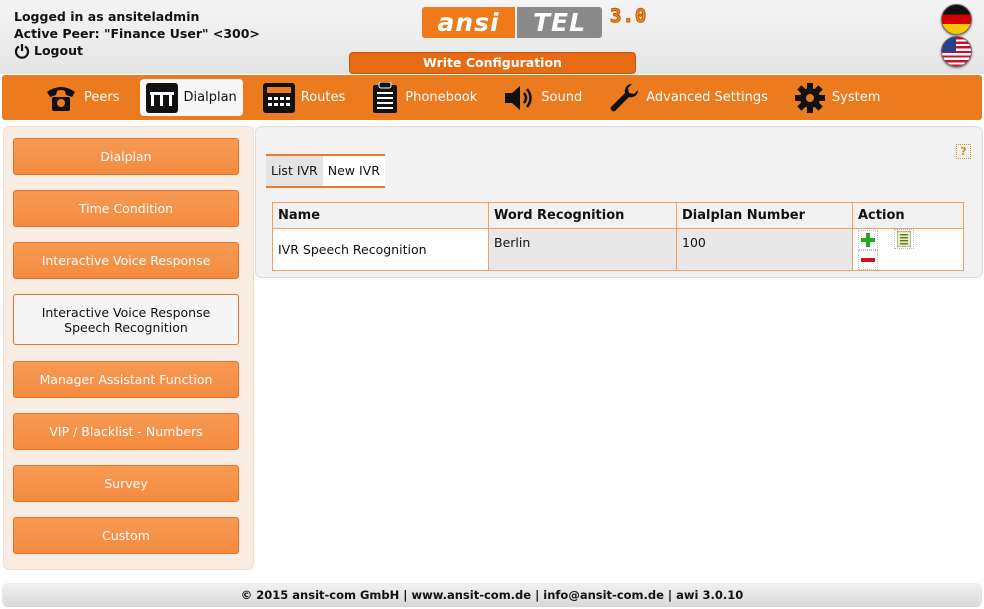 This screenshot has height=609, width=984. I want to click on active-peer-label: Active Peer: "Finance User" <300>, so click(137, 33).